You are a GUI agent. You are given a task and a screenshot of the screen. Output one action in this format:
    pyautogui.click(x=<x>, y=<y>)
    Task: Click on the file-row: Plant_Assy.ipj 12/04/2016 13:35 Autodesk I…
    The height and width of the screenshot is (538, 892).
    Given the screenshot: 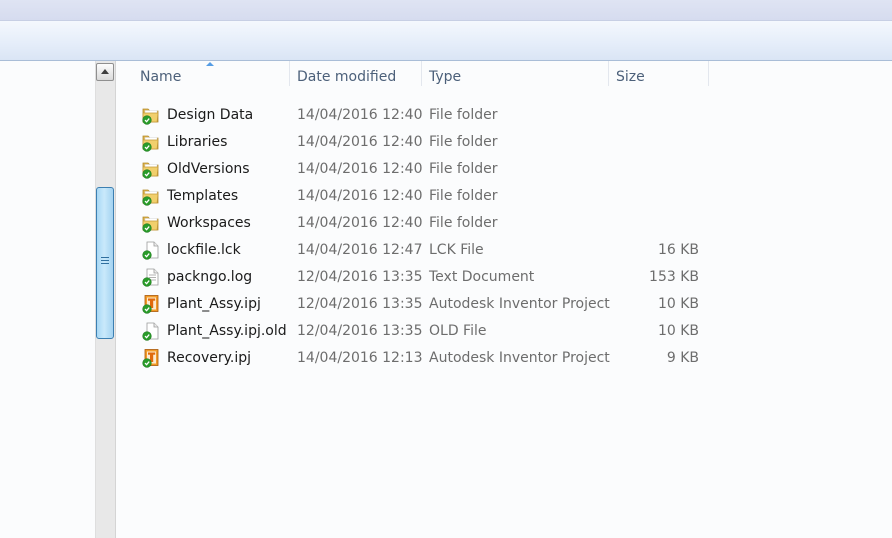 What is the action you would take?
    pyautogui.click(x=504, y=304)
    